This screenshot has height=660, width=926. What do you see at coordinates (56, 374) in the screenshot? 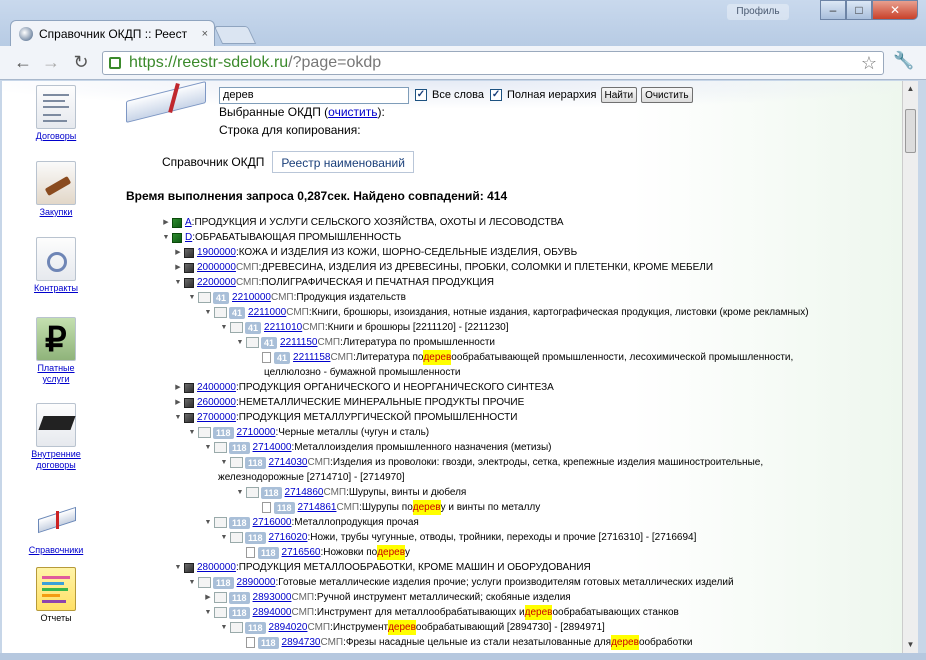
I see `sidebar-label: Платные услуги` at bounding box center [56, 374].